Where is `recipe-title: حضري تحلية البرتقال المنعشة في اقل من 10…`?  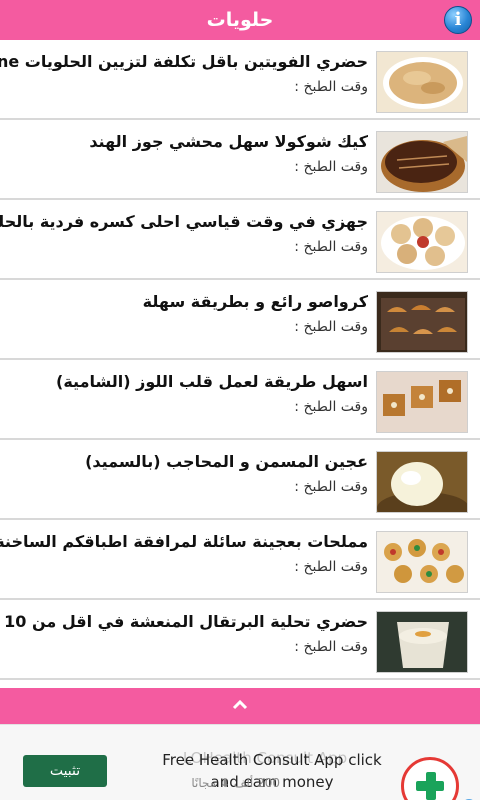 recipe-title: حضري تحلية البرتقال المنعشة في اقل من 10… is located at coordinates (184, 621).